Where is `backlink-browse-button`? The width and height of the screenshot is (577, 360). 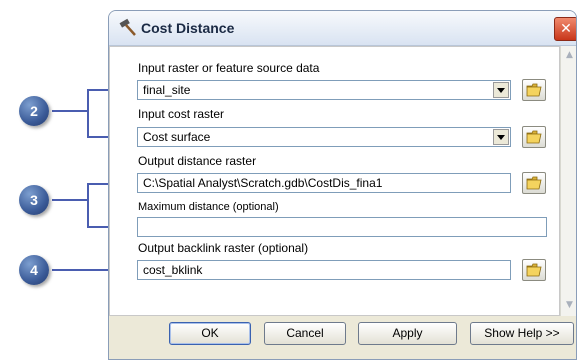
backlink-browse-button is located at coordinates (534, 270).